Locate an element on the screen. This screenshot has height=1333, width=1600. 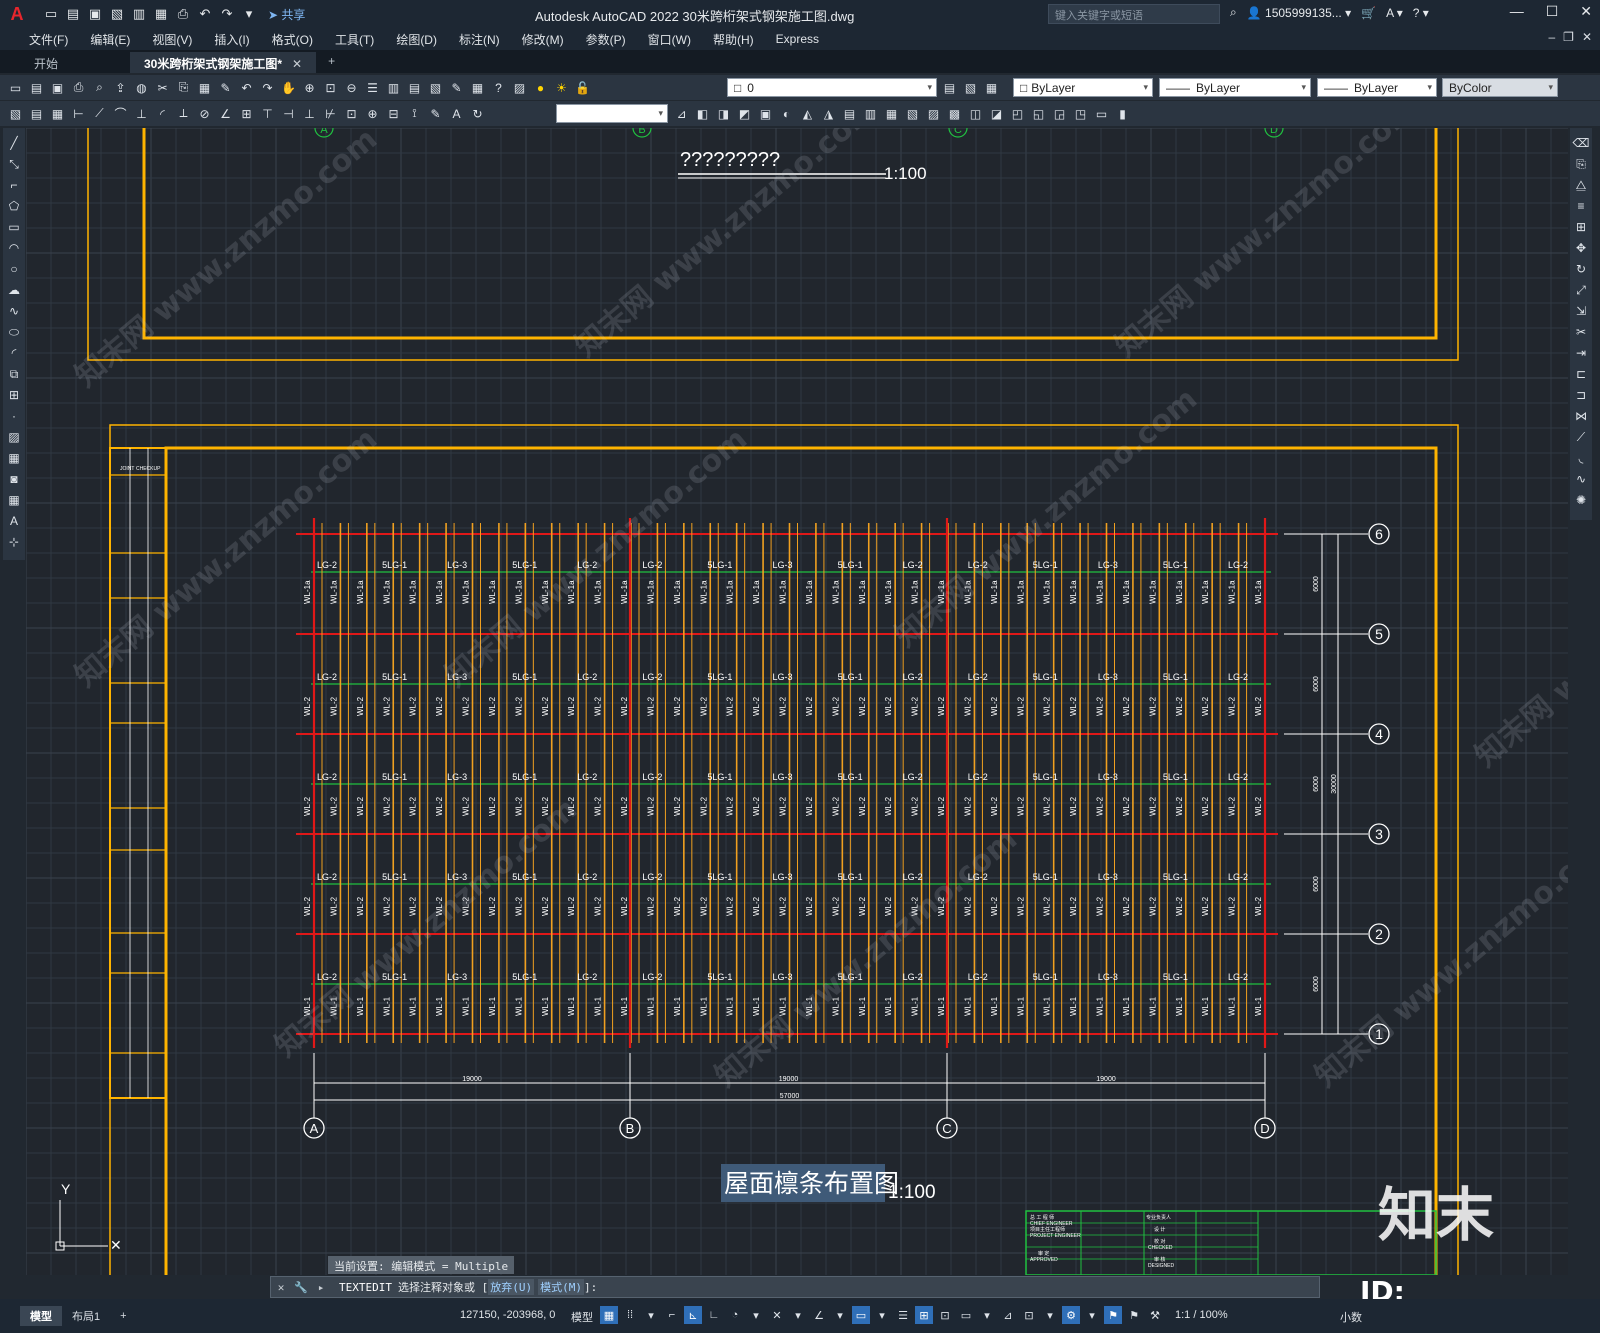
markup-icon: ✎ is located at coordinates (456, 87).